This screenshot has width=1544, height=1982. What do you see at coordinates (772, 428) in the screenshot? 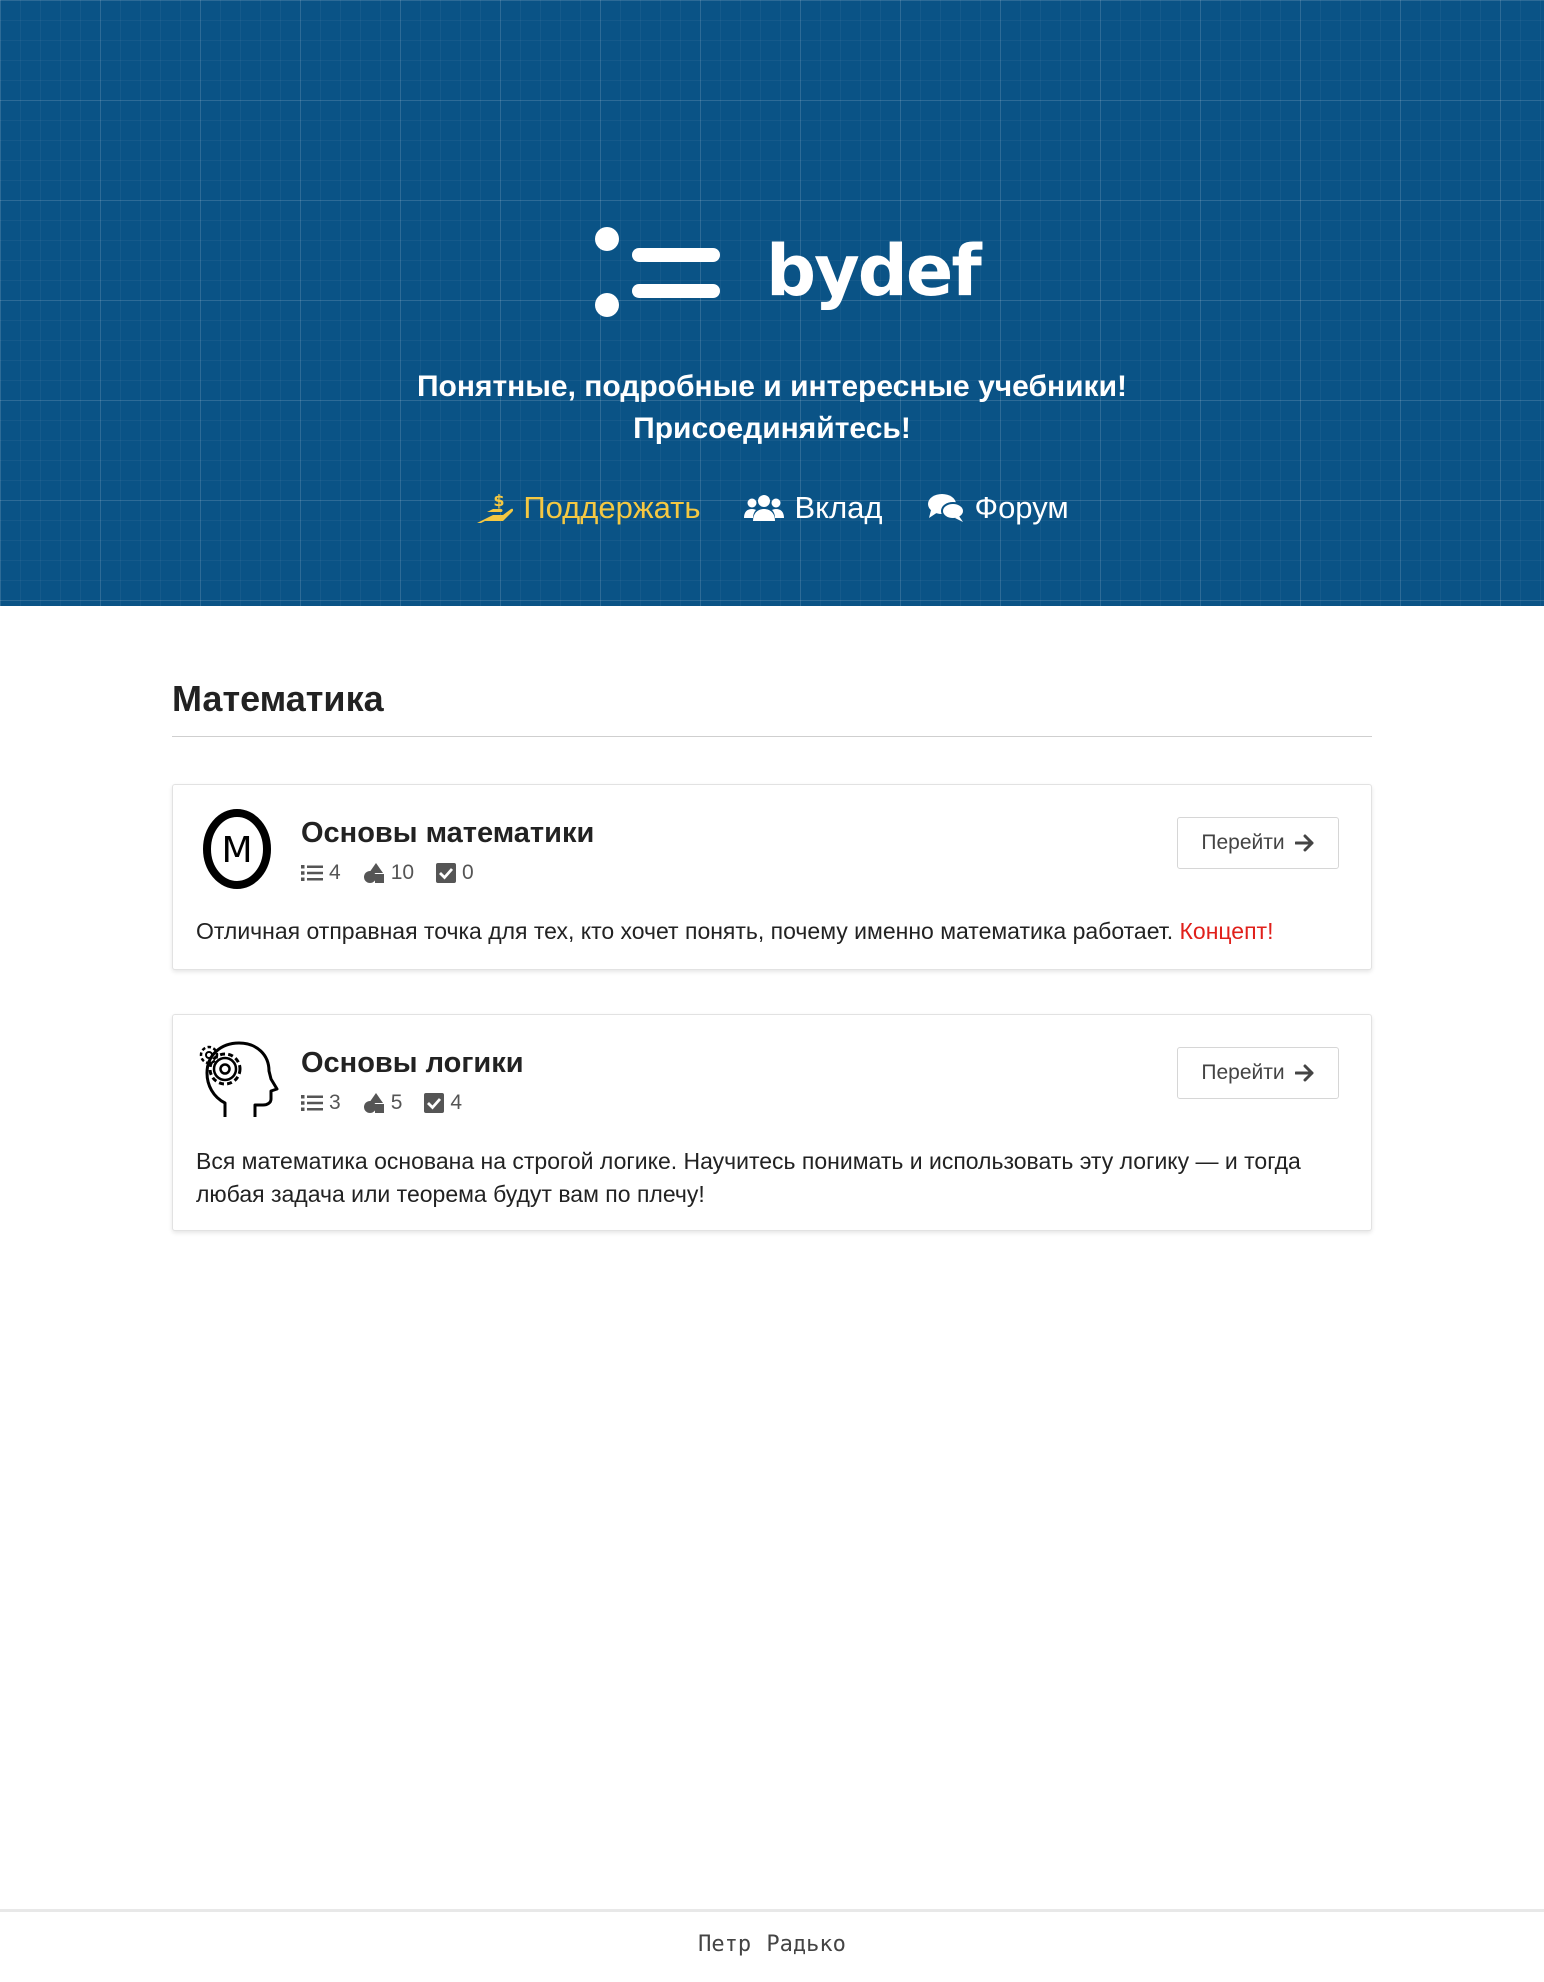
I see `tagline-line-2: Присоединяйтесь!` at bounding box center [772, 428].